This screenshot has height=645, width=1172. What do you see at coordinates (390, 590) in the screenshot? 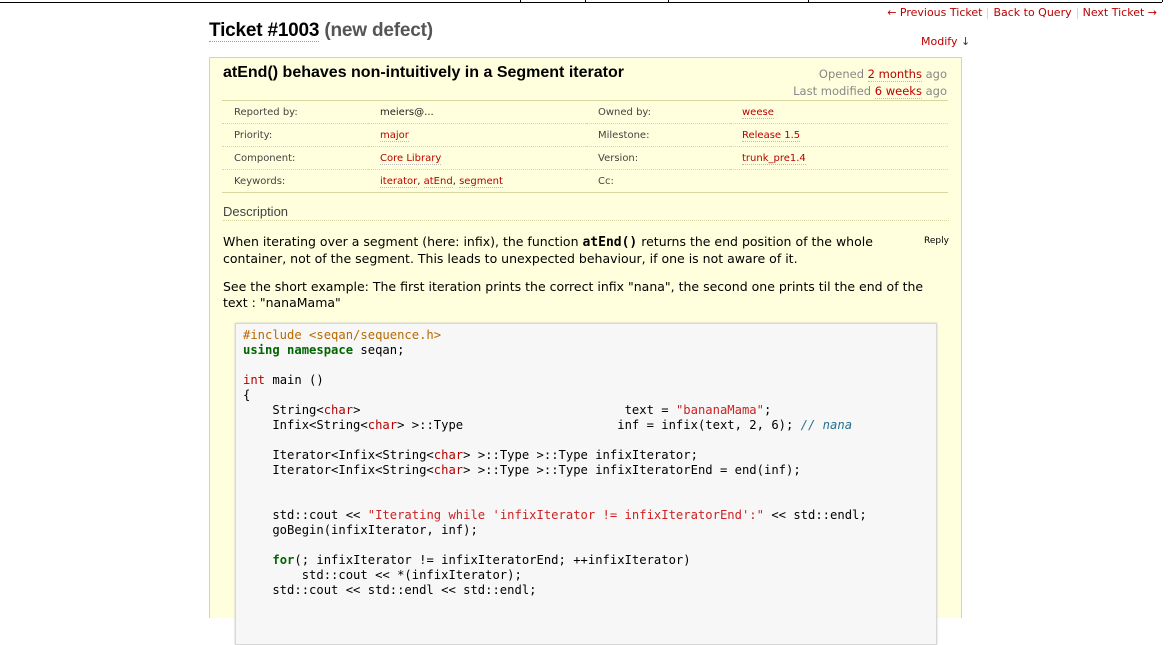
I see `code-line: std::cout << std::endl << std::endl;` at bounding box center [390, 590].